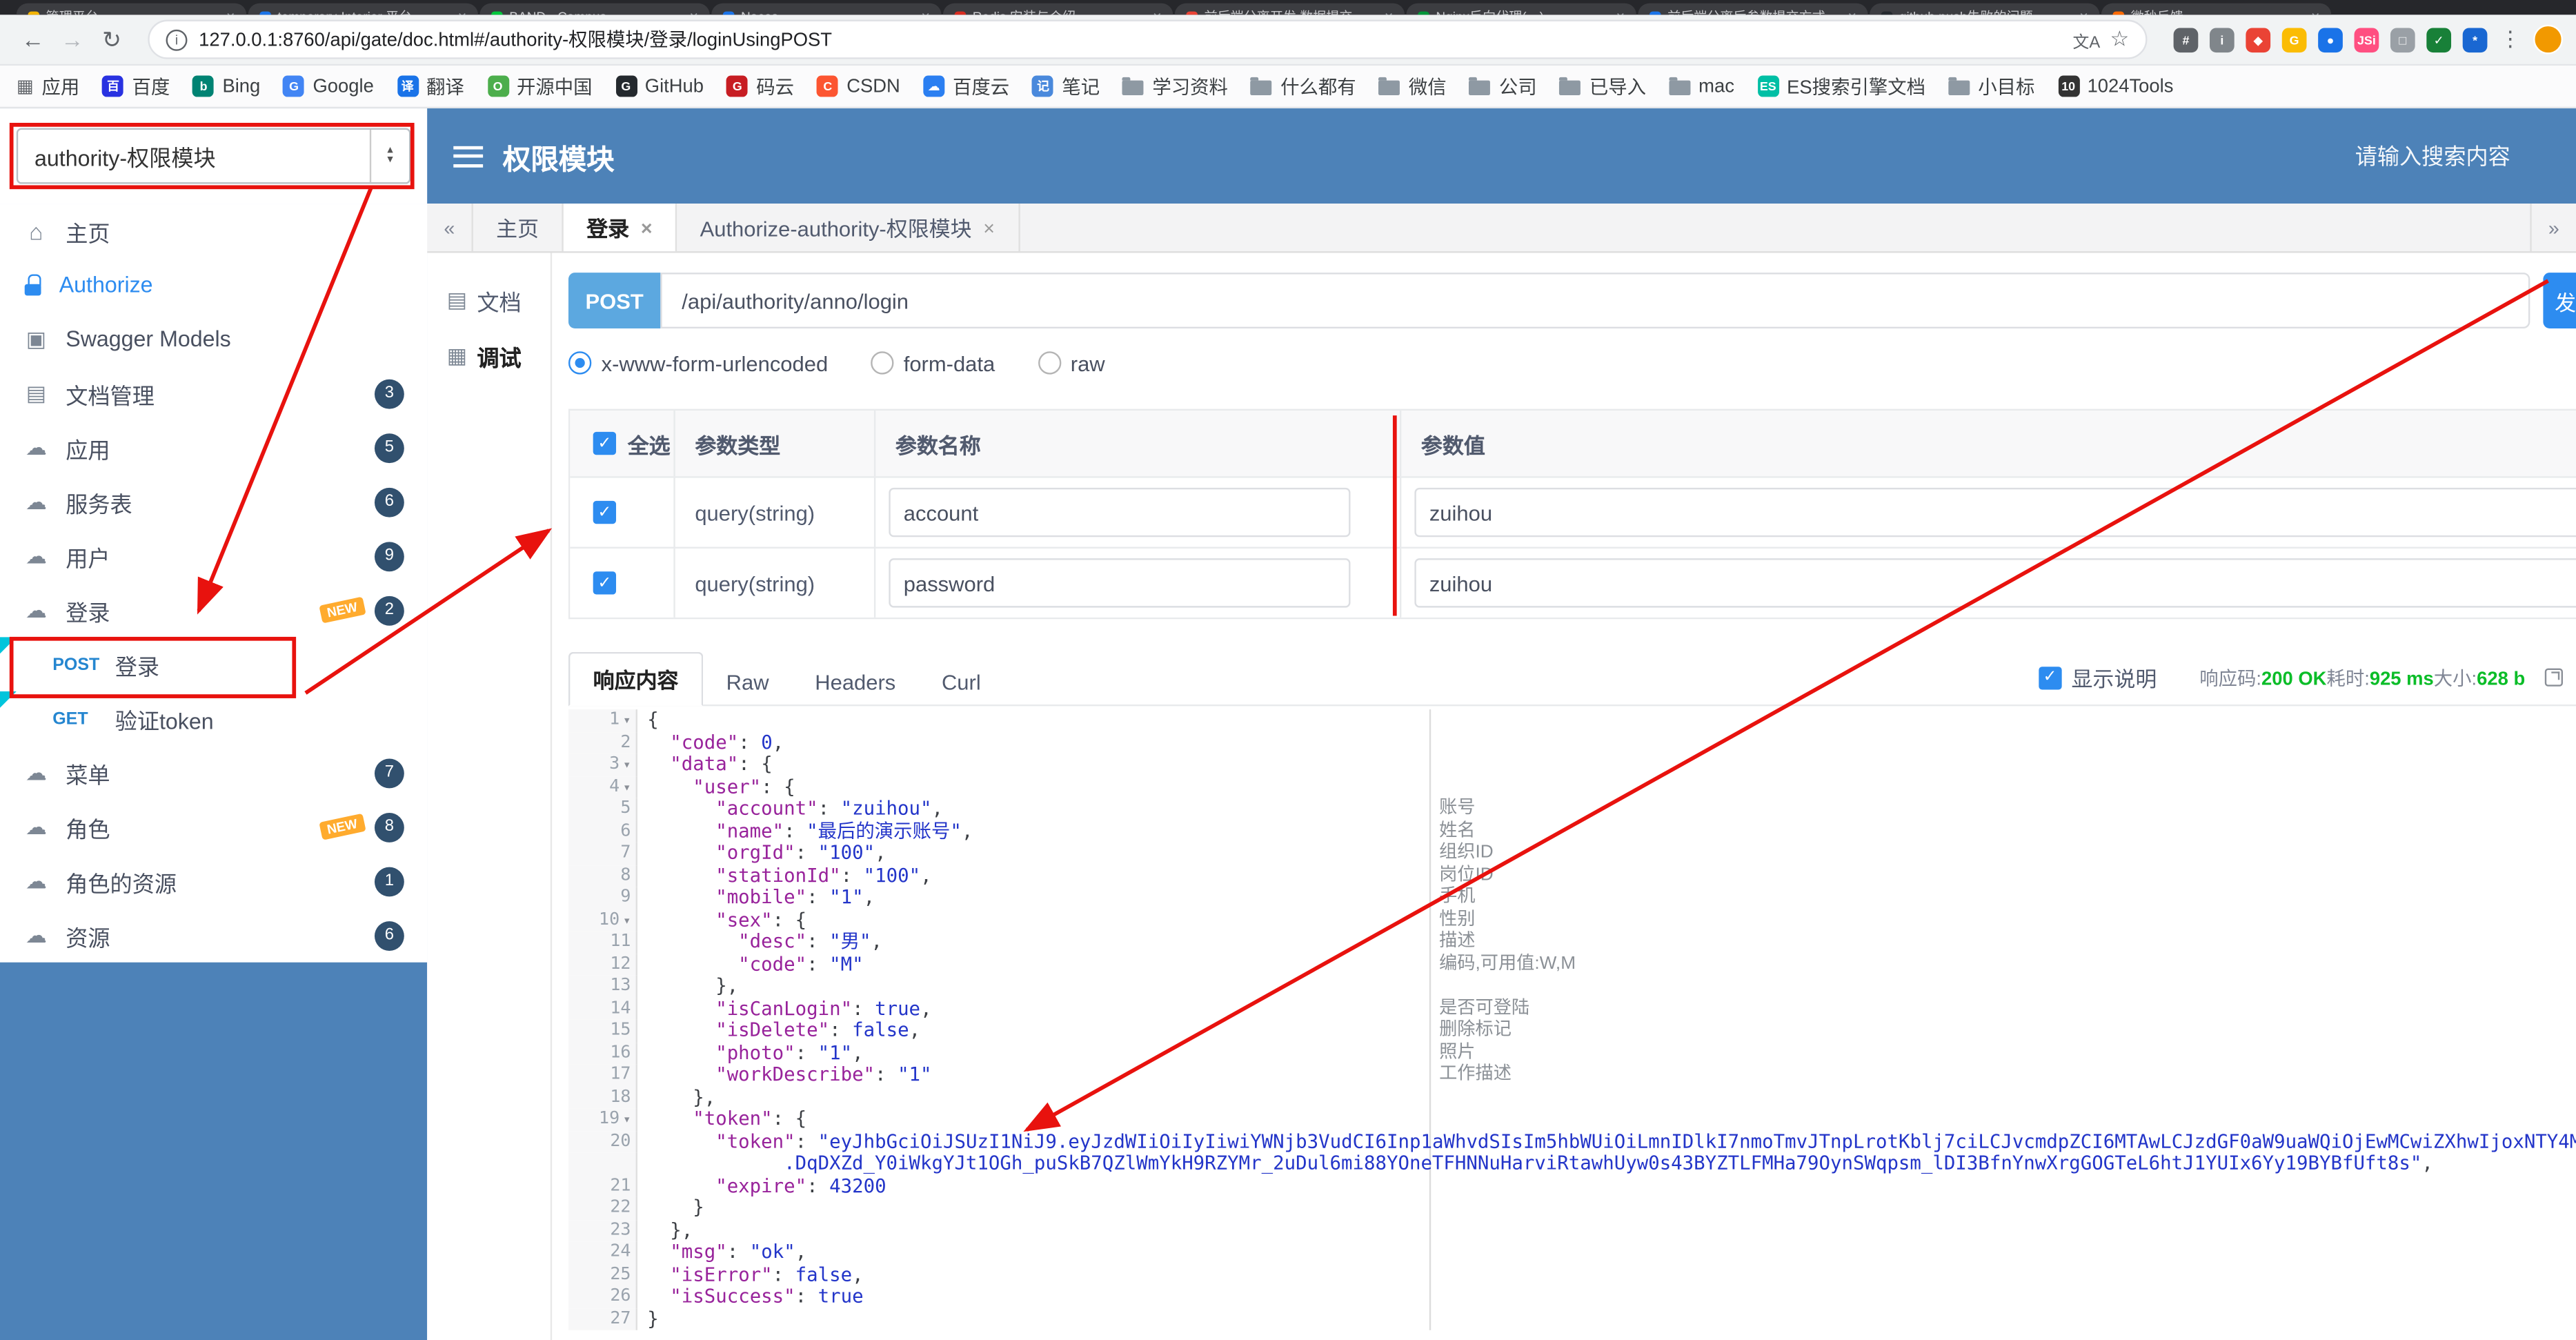 This screenshot has height=1340, width=2576. Describe the element at coordinates (214, 556) in the screenshot. I see `sidebar-item: 用户 9` at that location.